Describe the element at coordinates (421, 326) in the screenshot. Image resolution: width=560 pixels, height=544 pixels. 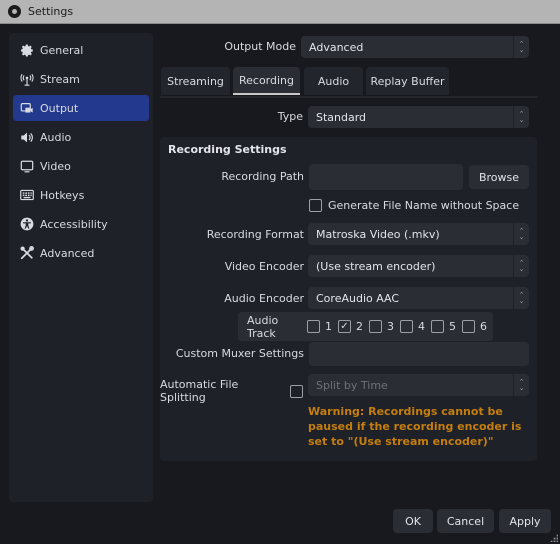
I see `track-number: 4` at that location.